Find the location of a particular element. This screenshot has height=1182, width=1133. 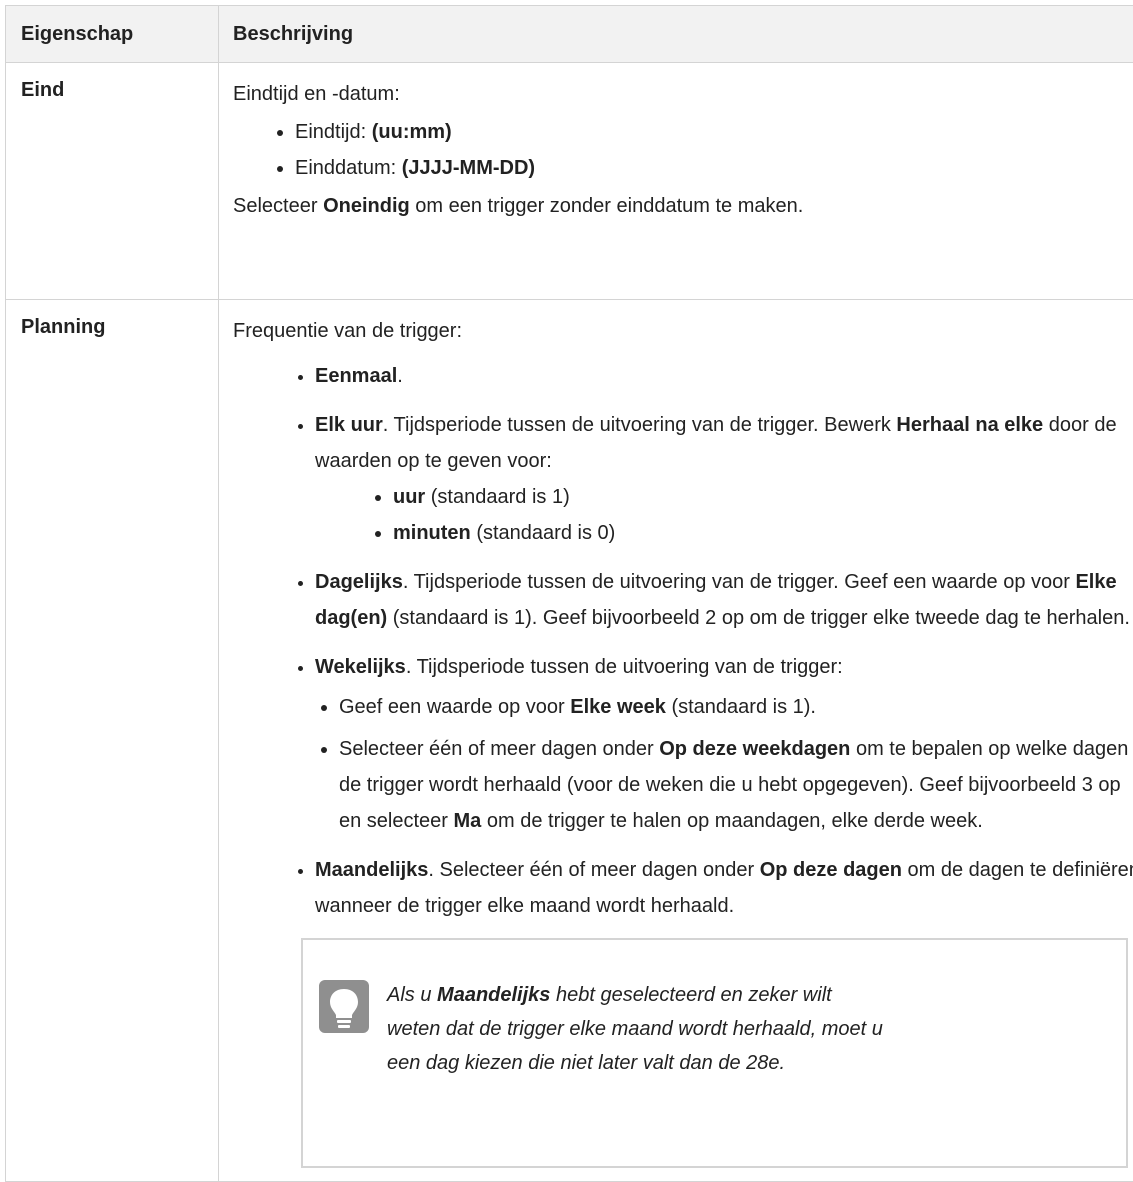

property-name-eind: Eind is located at coordinates (112, 181).